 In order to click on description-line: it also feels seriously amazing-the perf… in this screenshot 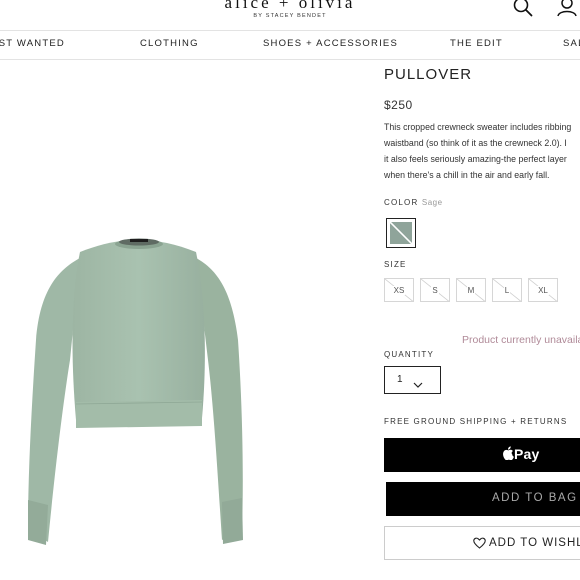, I will do `click(475, 159)`.